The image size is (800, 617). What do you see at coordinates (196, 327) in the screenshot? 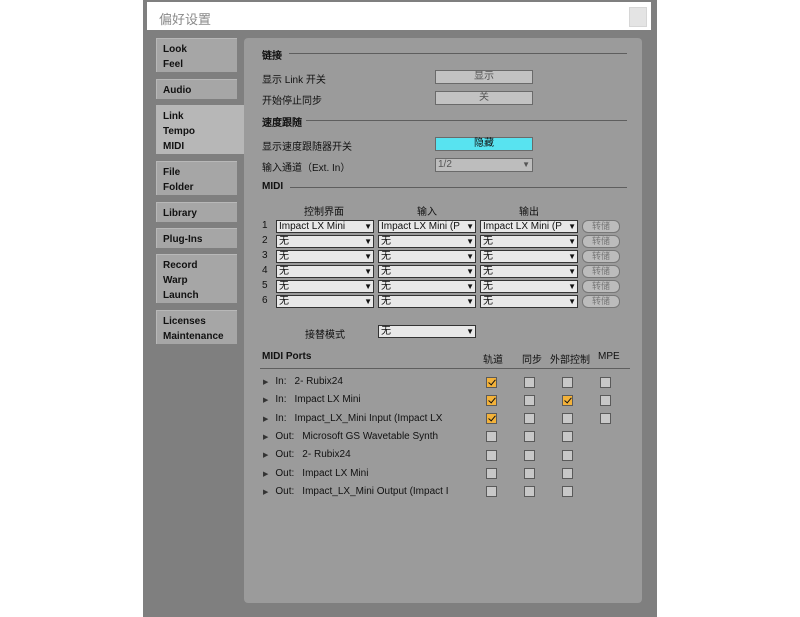
I see `tab-licenses-maintenance: Licenses Maintenance` at bounding box center [196, 327].